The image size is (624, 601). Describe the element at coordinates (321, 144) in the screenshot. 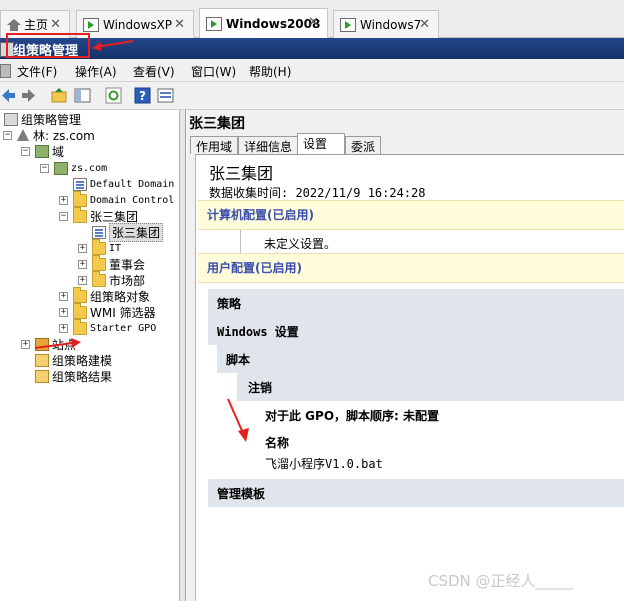

I see `tab-settings: 设置` at that location.